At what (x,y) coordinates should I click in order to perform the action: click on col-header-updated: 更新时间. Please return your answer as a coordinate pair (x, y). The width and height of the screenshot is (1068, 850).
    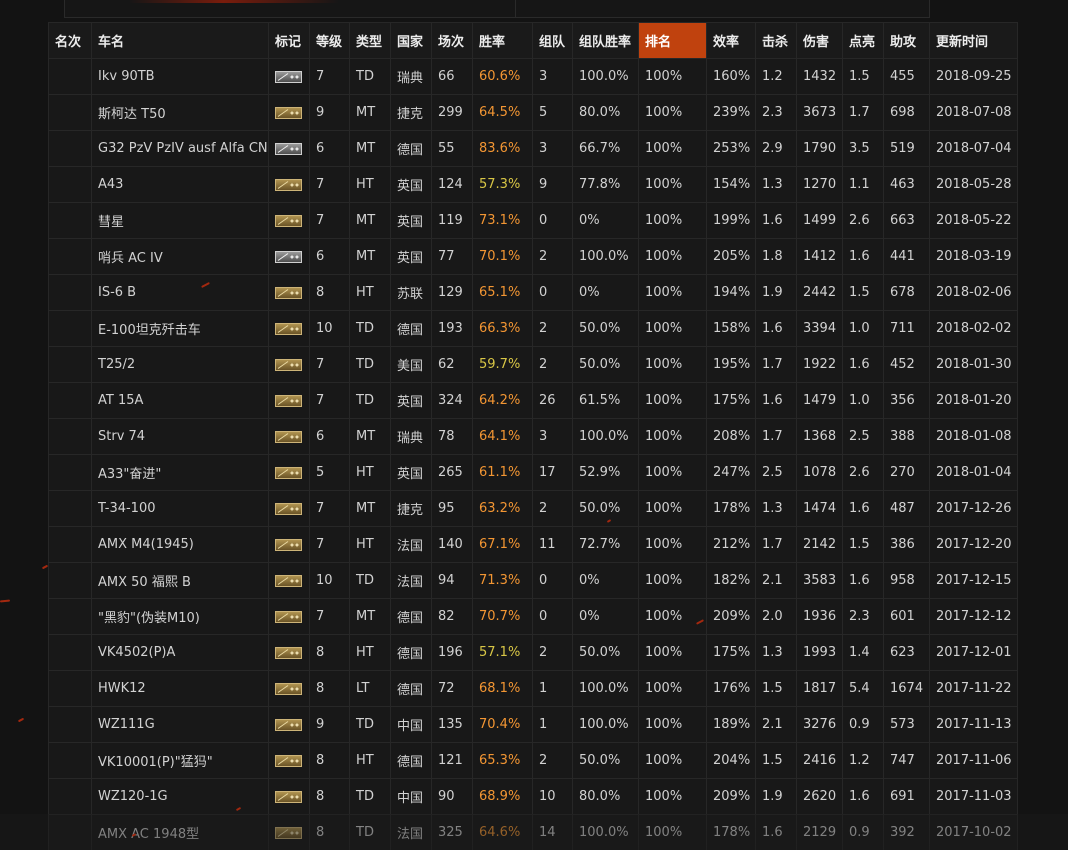
    Looking at the image, I should click on (973, 40).